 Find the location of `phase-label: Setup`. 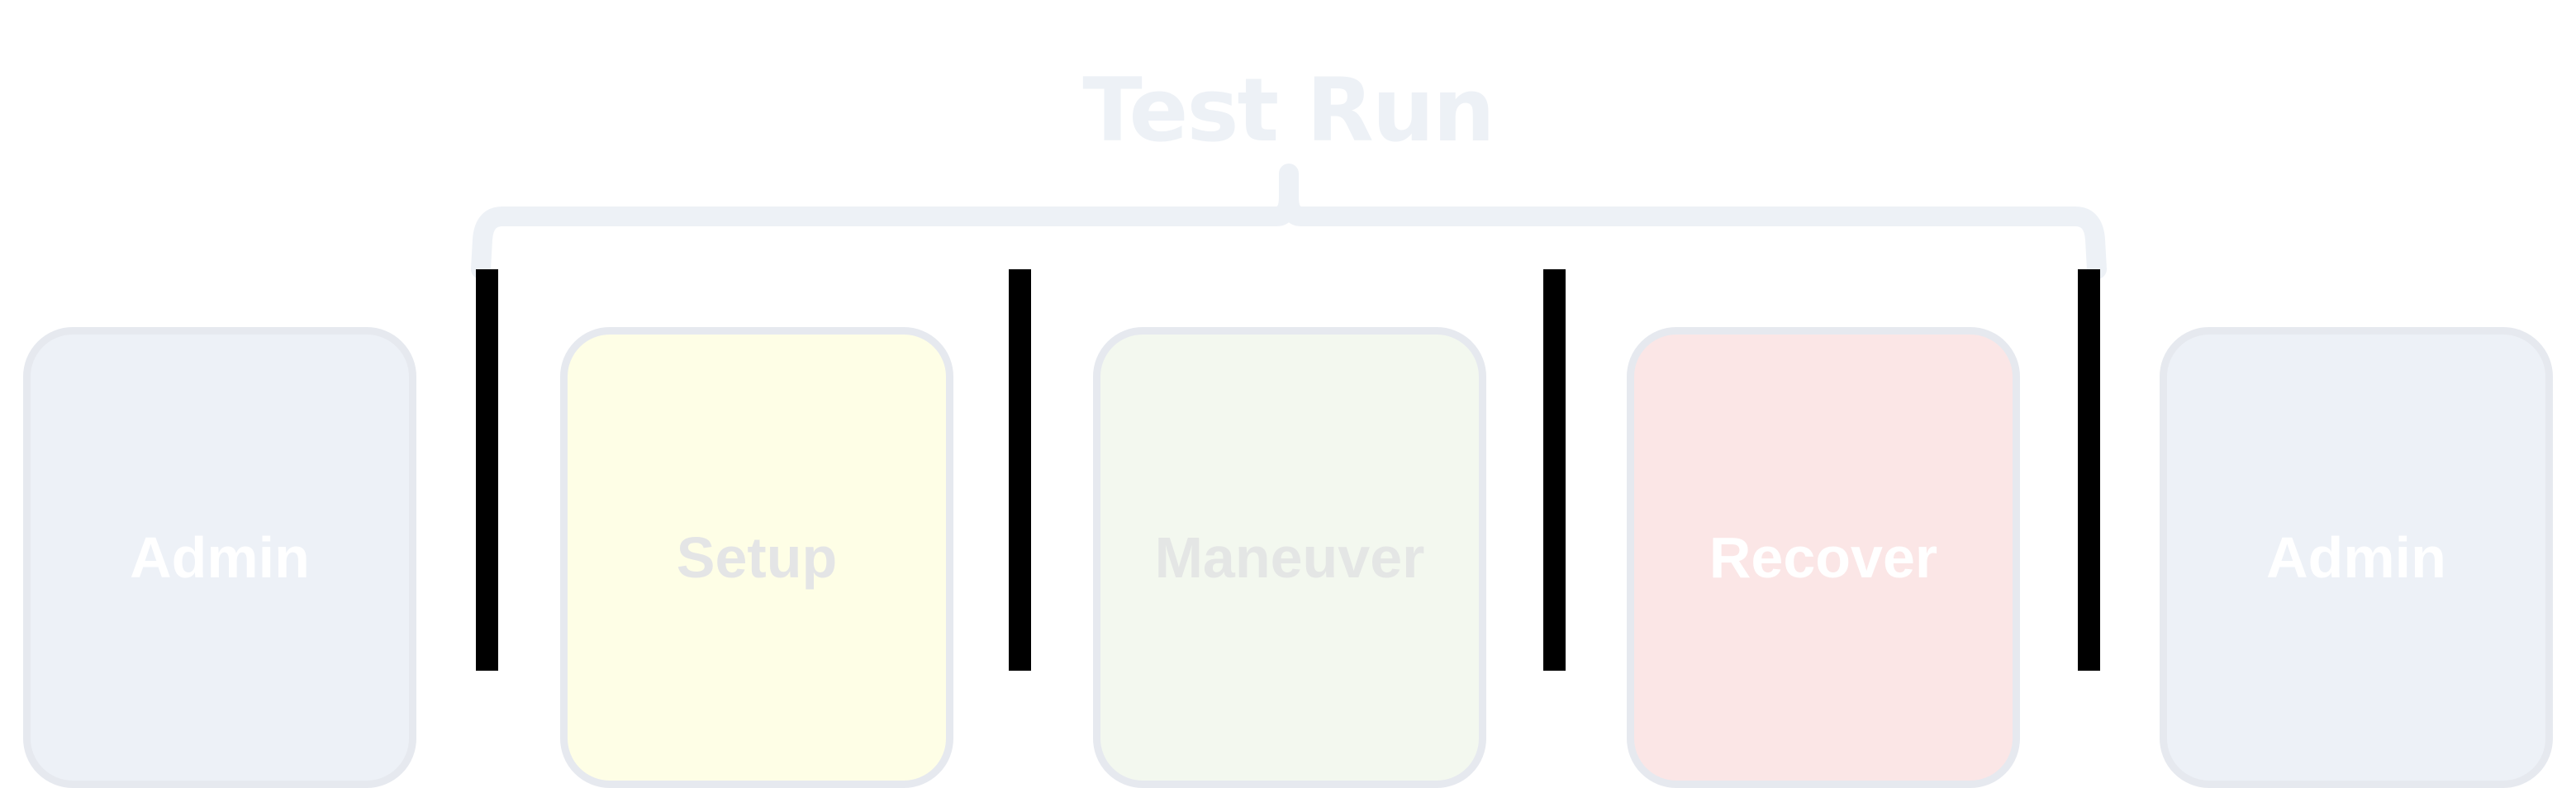

phase-label: Setup is located at coordinates (757, 557).